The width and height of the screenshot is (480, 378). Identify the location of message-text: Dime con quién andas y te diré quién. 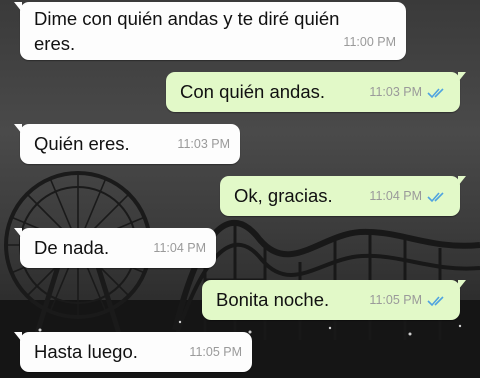
(187, 18).